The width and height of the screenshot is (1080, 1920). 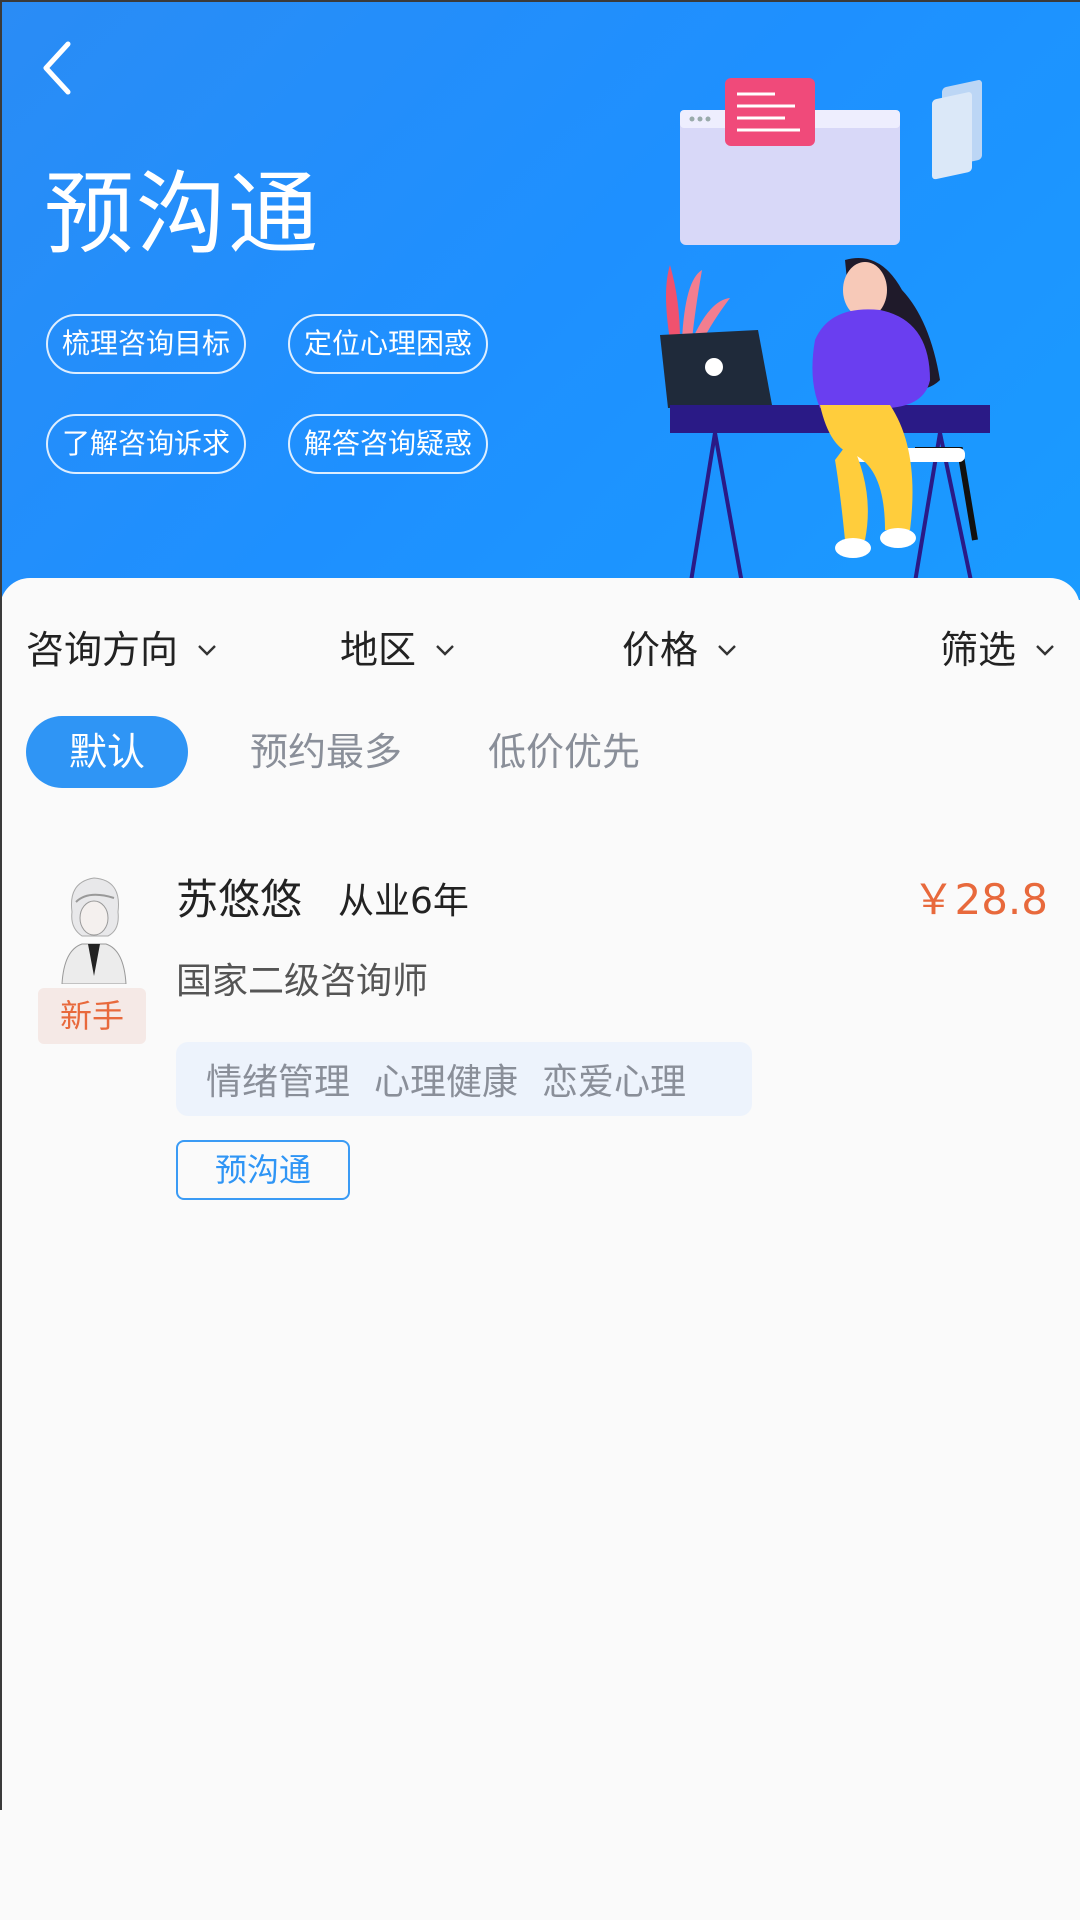 I want to click on frame-top-border, so click(x=540, y=1).